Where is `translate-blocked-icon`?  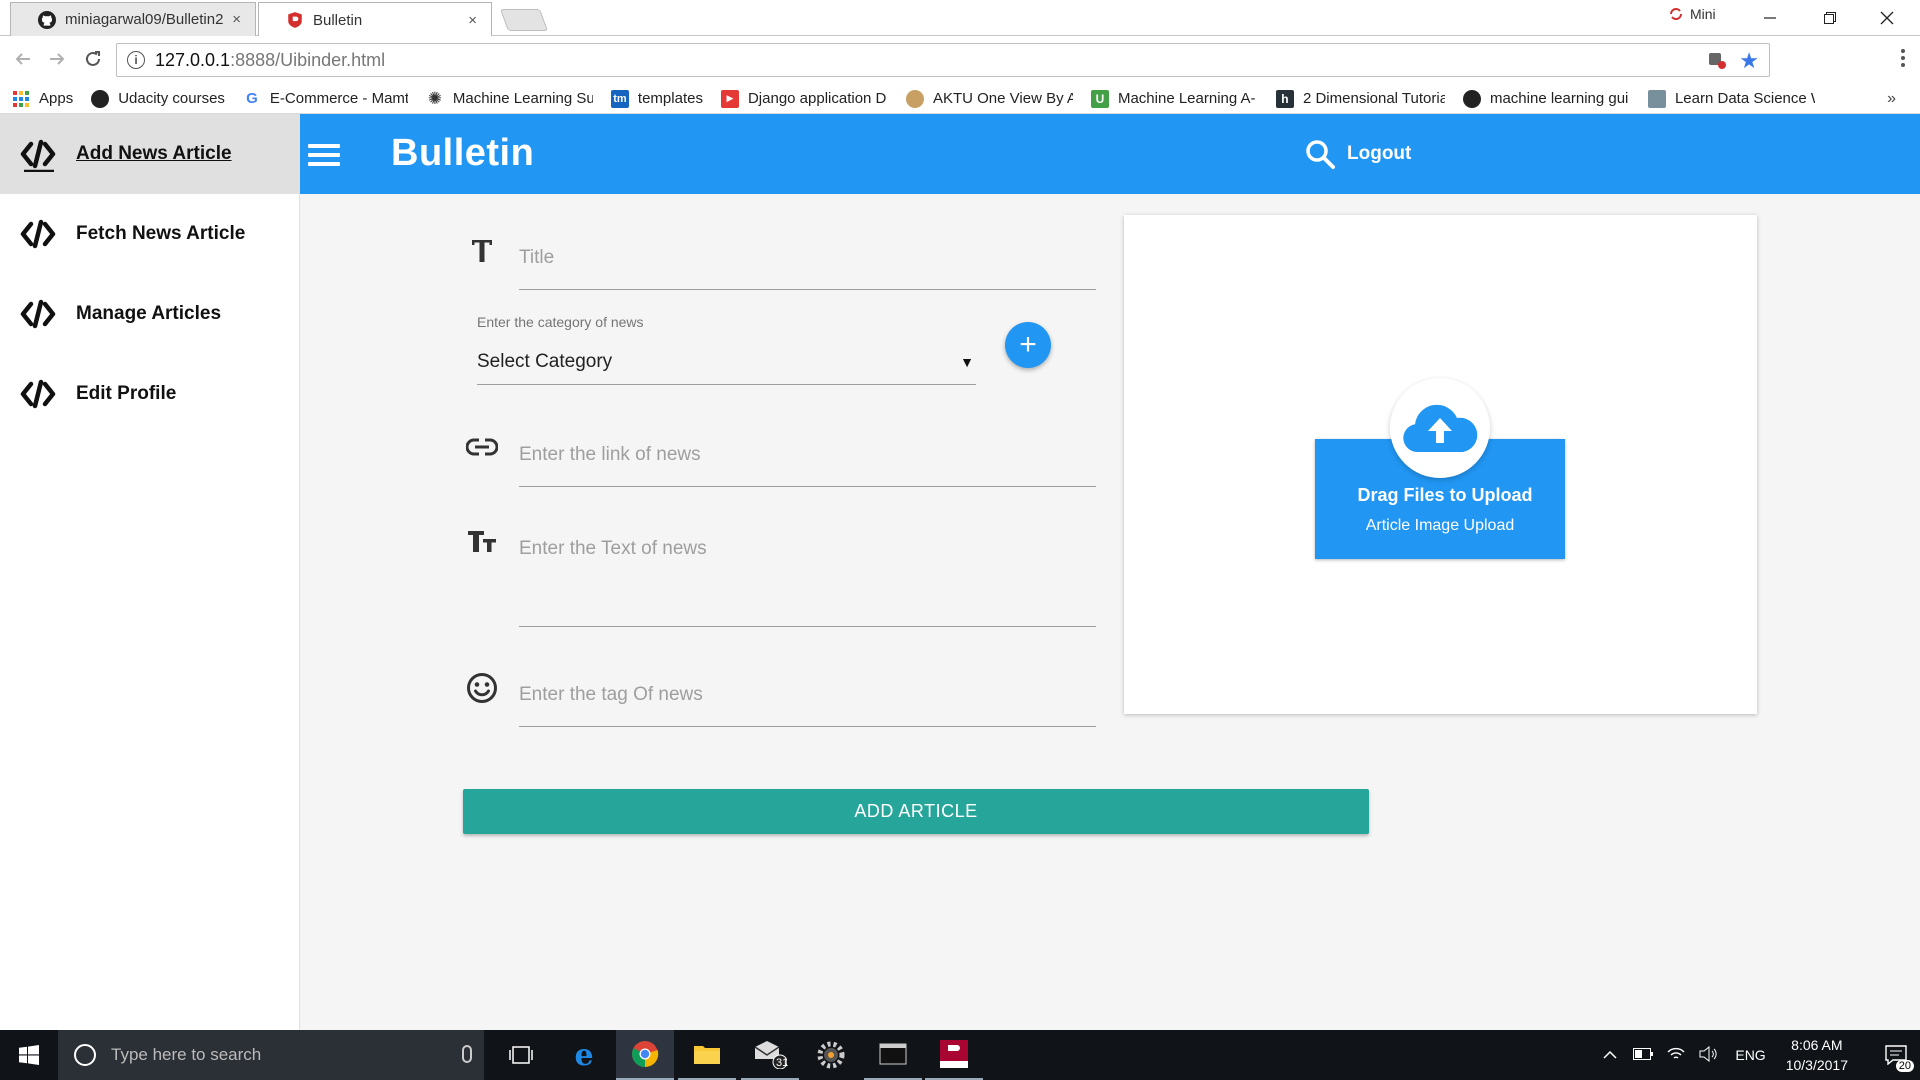 translate-blocked-icon is located at coordinates (1717, 60).